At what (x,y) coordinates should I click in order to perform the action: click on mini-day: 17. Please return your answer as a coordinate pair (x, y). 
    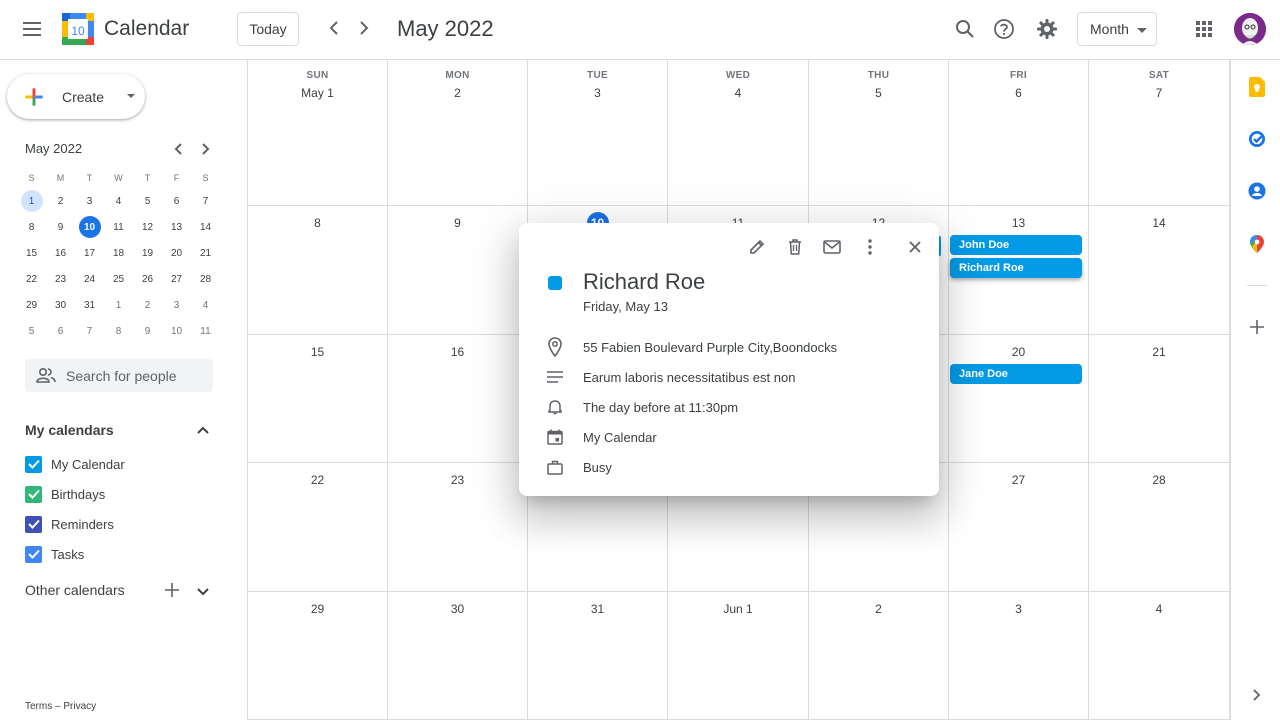
    Looking at the image, I should click on (89, 253).